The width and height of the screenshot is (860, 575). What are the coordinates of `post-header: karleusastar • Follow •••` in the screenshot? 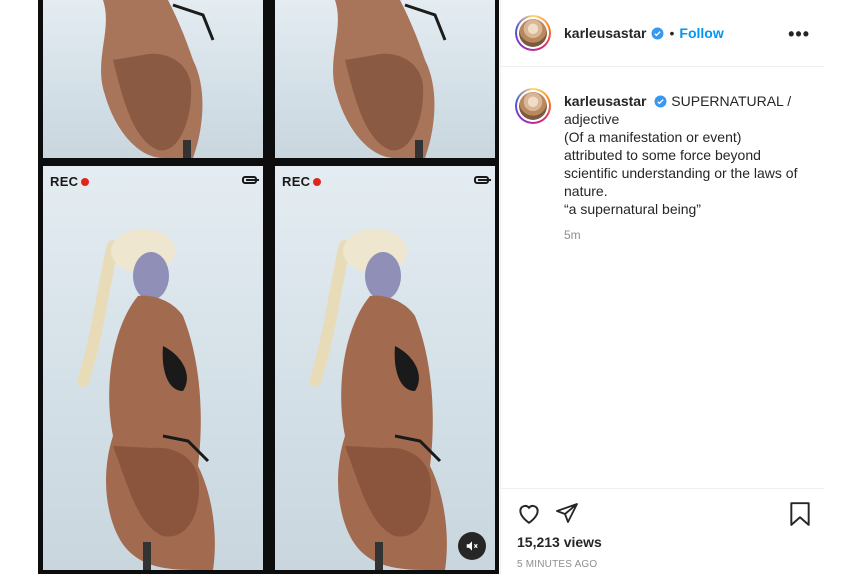 It's located at (662, 33).